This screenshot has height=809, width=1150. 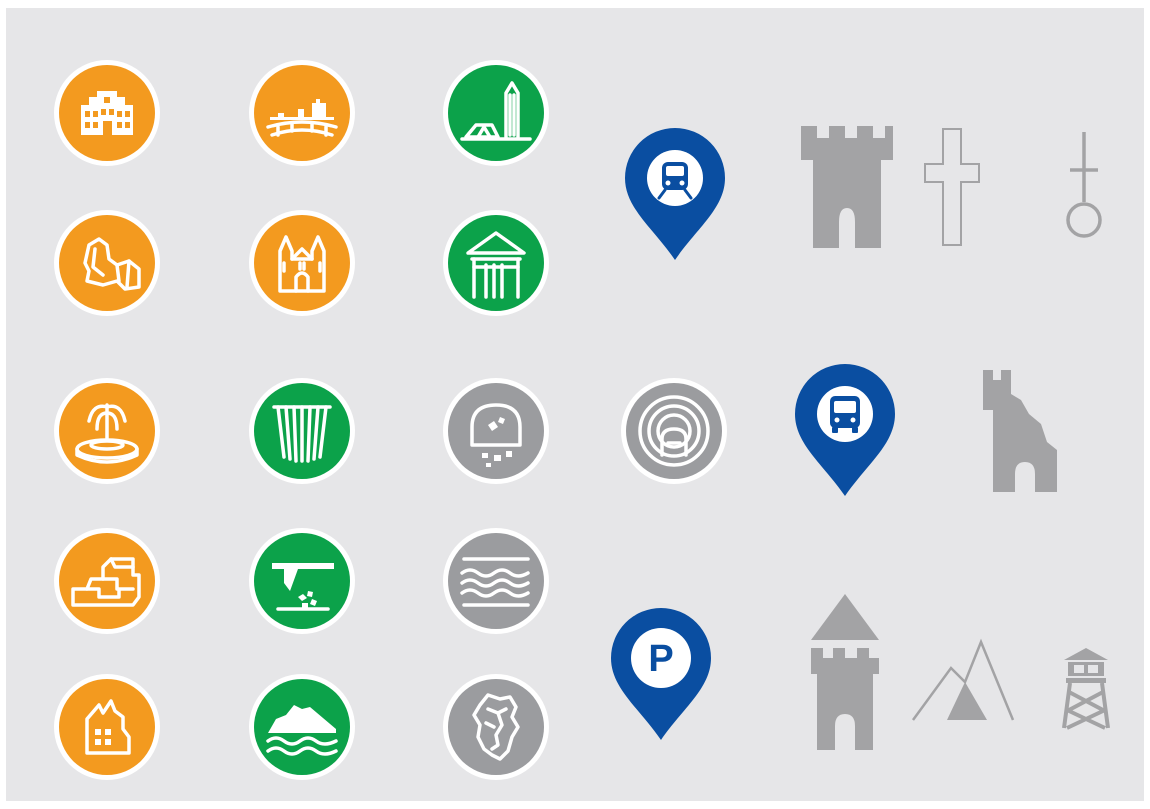 I want to click on cave-mine-badge, so click(x=496, y=431).